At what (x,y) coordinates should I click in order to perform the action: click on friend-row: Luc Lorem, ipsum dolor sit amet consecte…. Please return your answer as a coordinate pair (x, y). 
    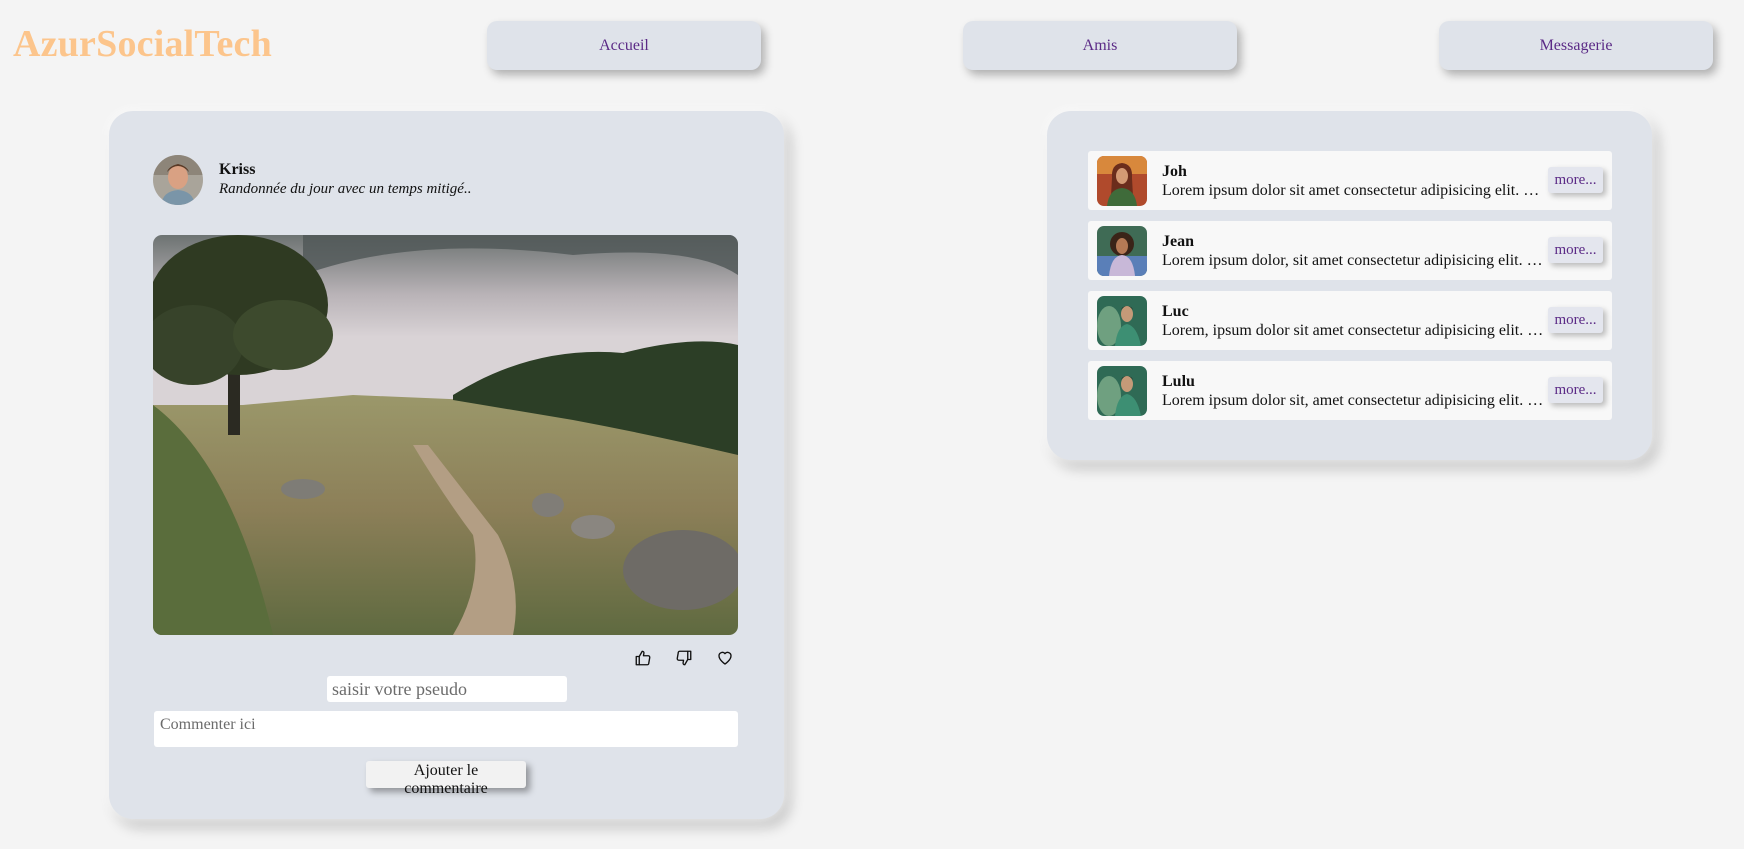
    Looking at the image, I should click on (1350, 320).